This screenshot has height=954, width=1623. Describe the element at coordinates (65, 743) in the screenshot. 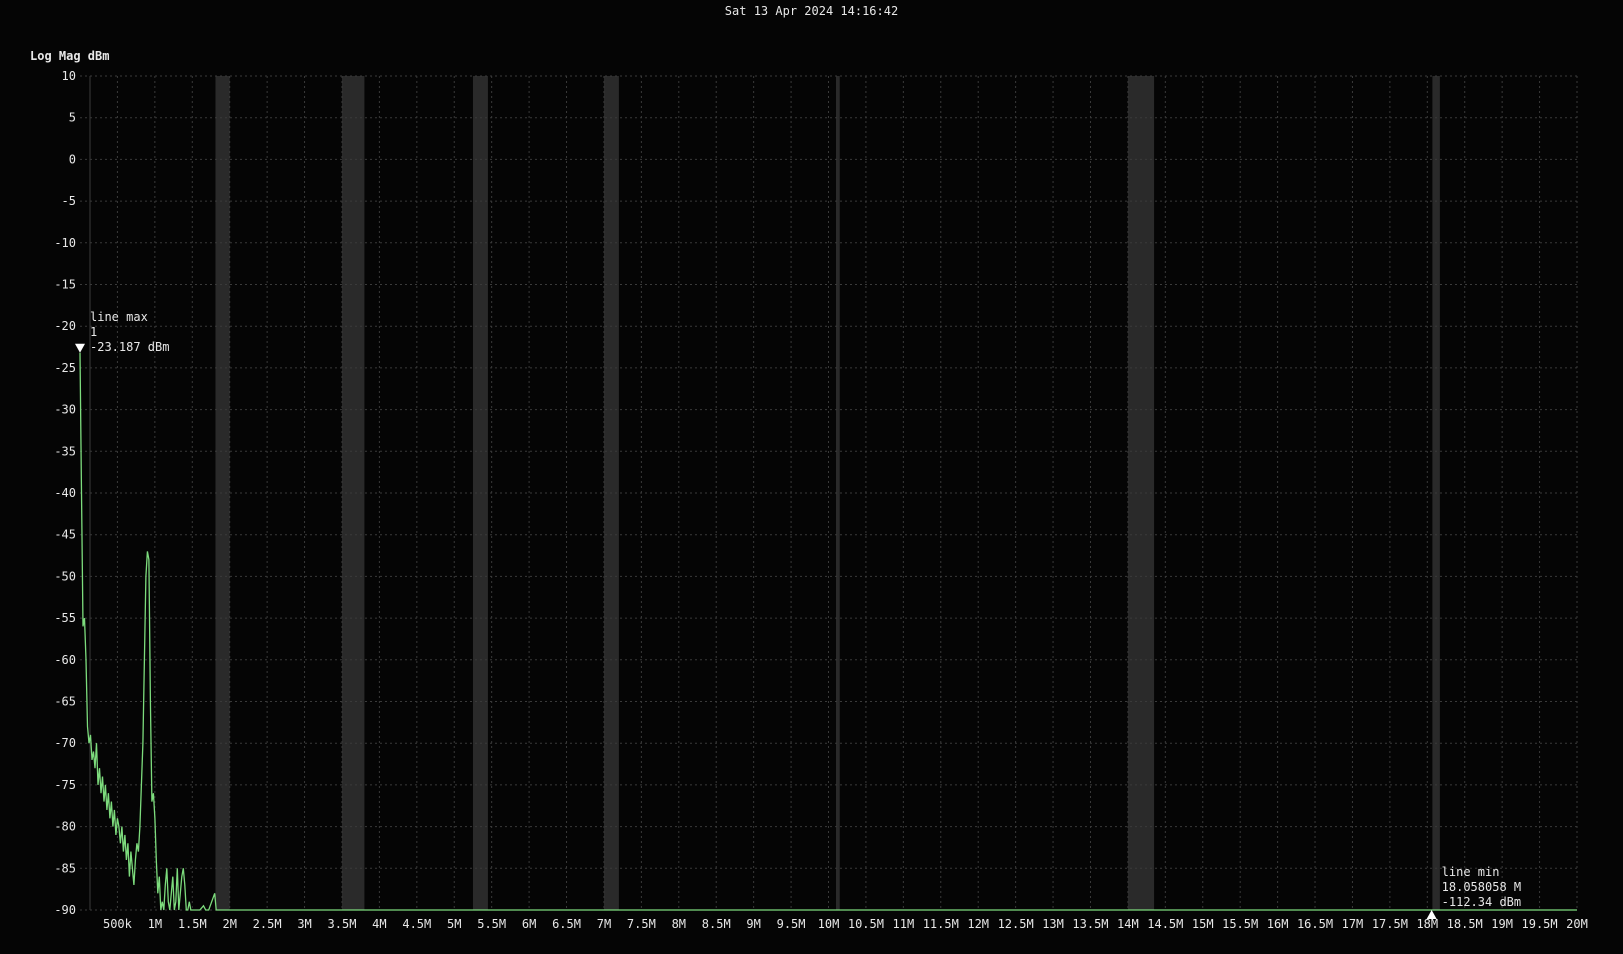

I see `y-tick-label: -70` at that location.